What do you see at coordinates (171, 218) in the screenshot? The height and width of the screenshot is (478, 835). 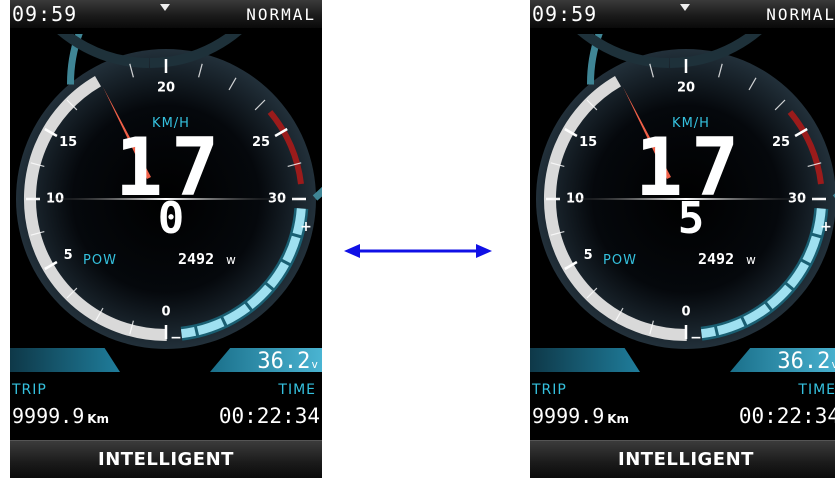 I see `gear-level: 0` at bounding box center [171, 218].